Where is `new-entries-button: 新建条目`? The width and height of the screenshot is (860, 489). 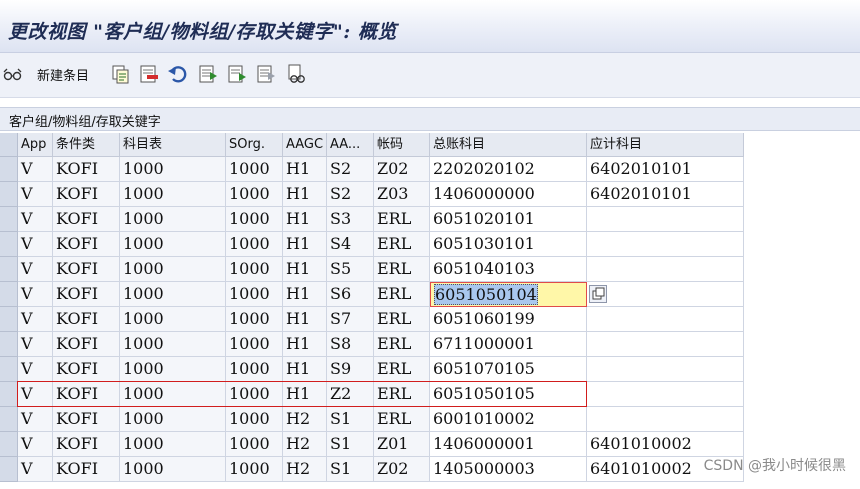 new-entries-button: 新建条目 is located at coordinates (63, 74).